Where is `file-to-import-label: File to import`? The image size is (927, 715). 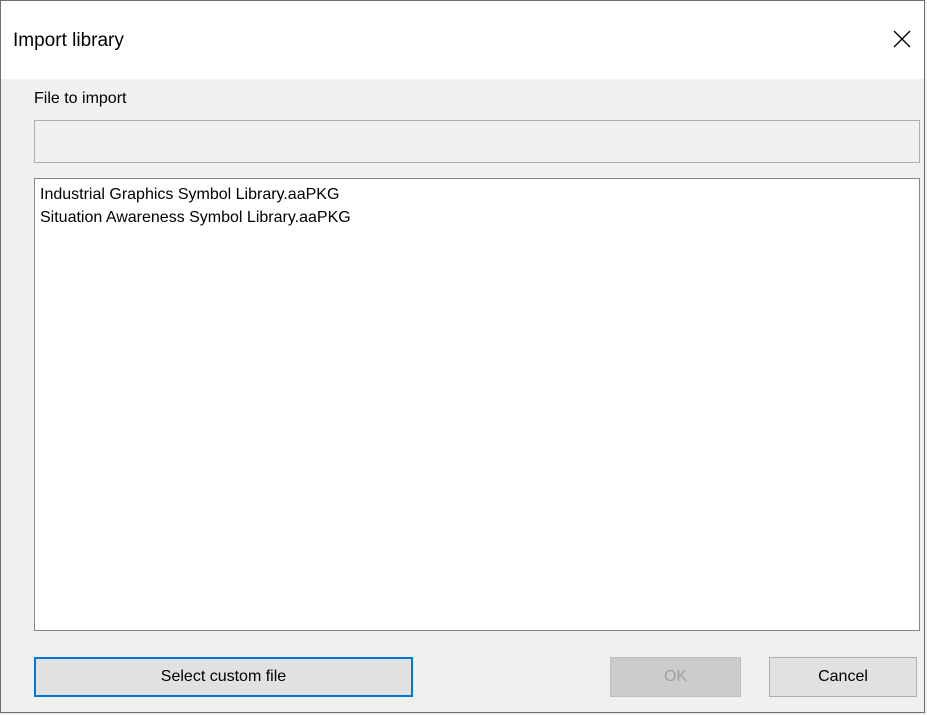 file-to-import-label: File to import is located at coordinates (80, 98).